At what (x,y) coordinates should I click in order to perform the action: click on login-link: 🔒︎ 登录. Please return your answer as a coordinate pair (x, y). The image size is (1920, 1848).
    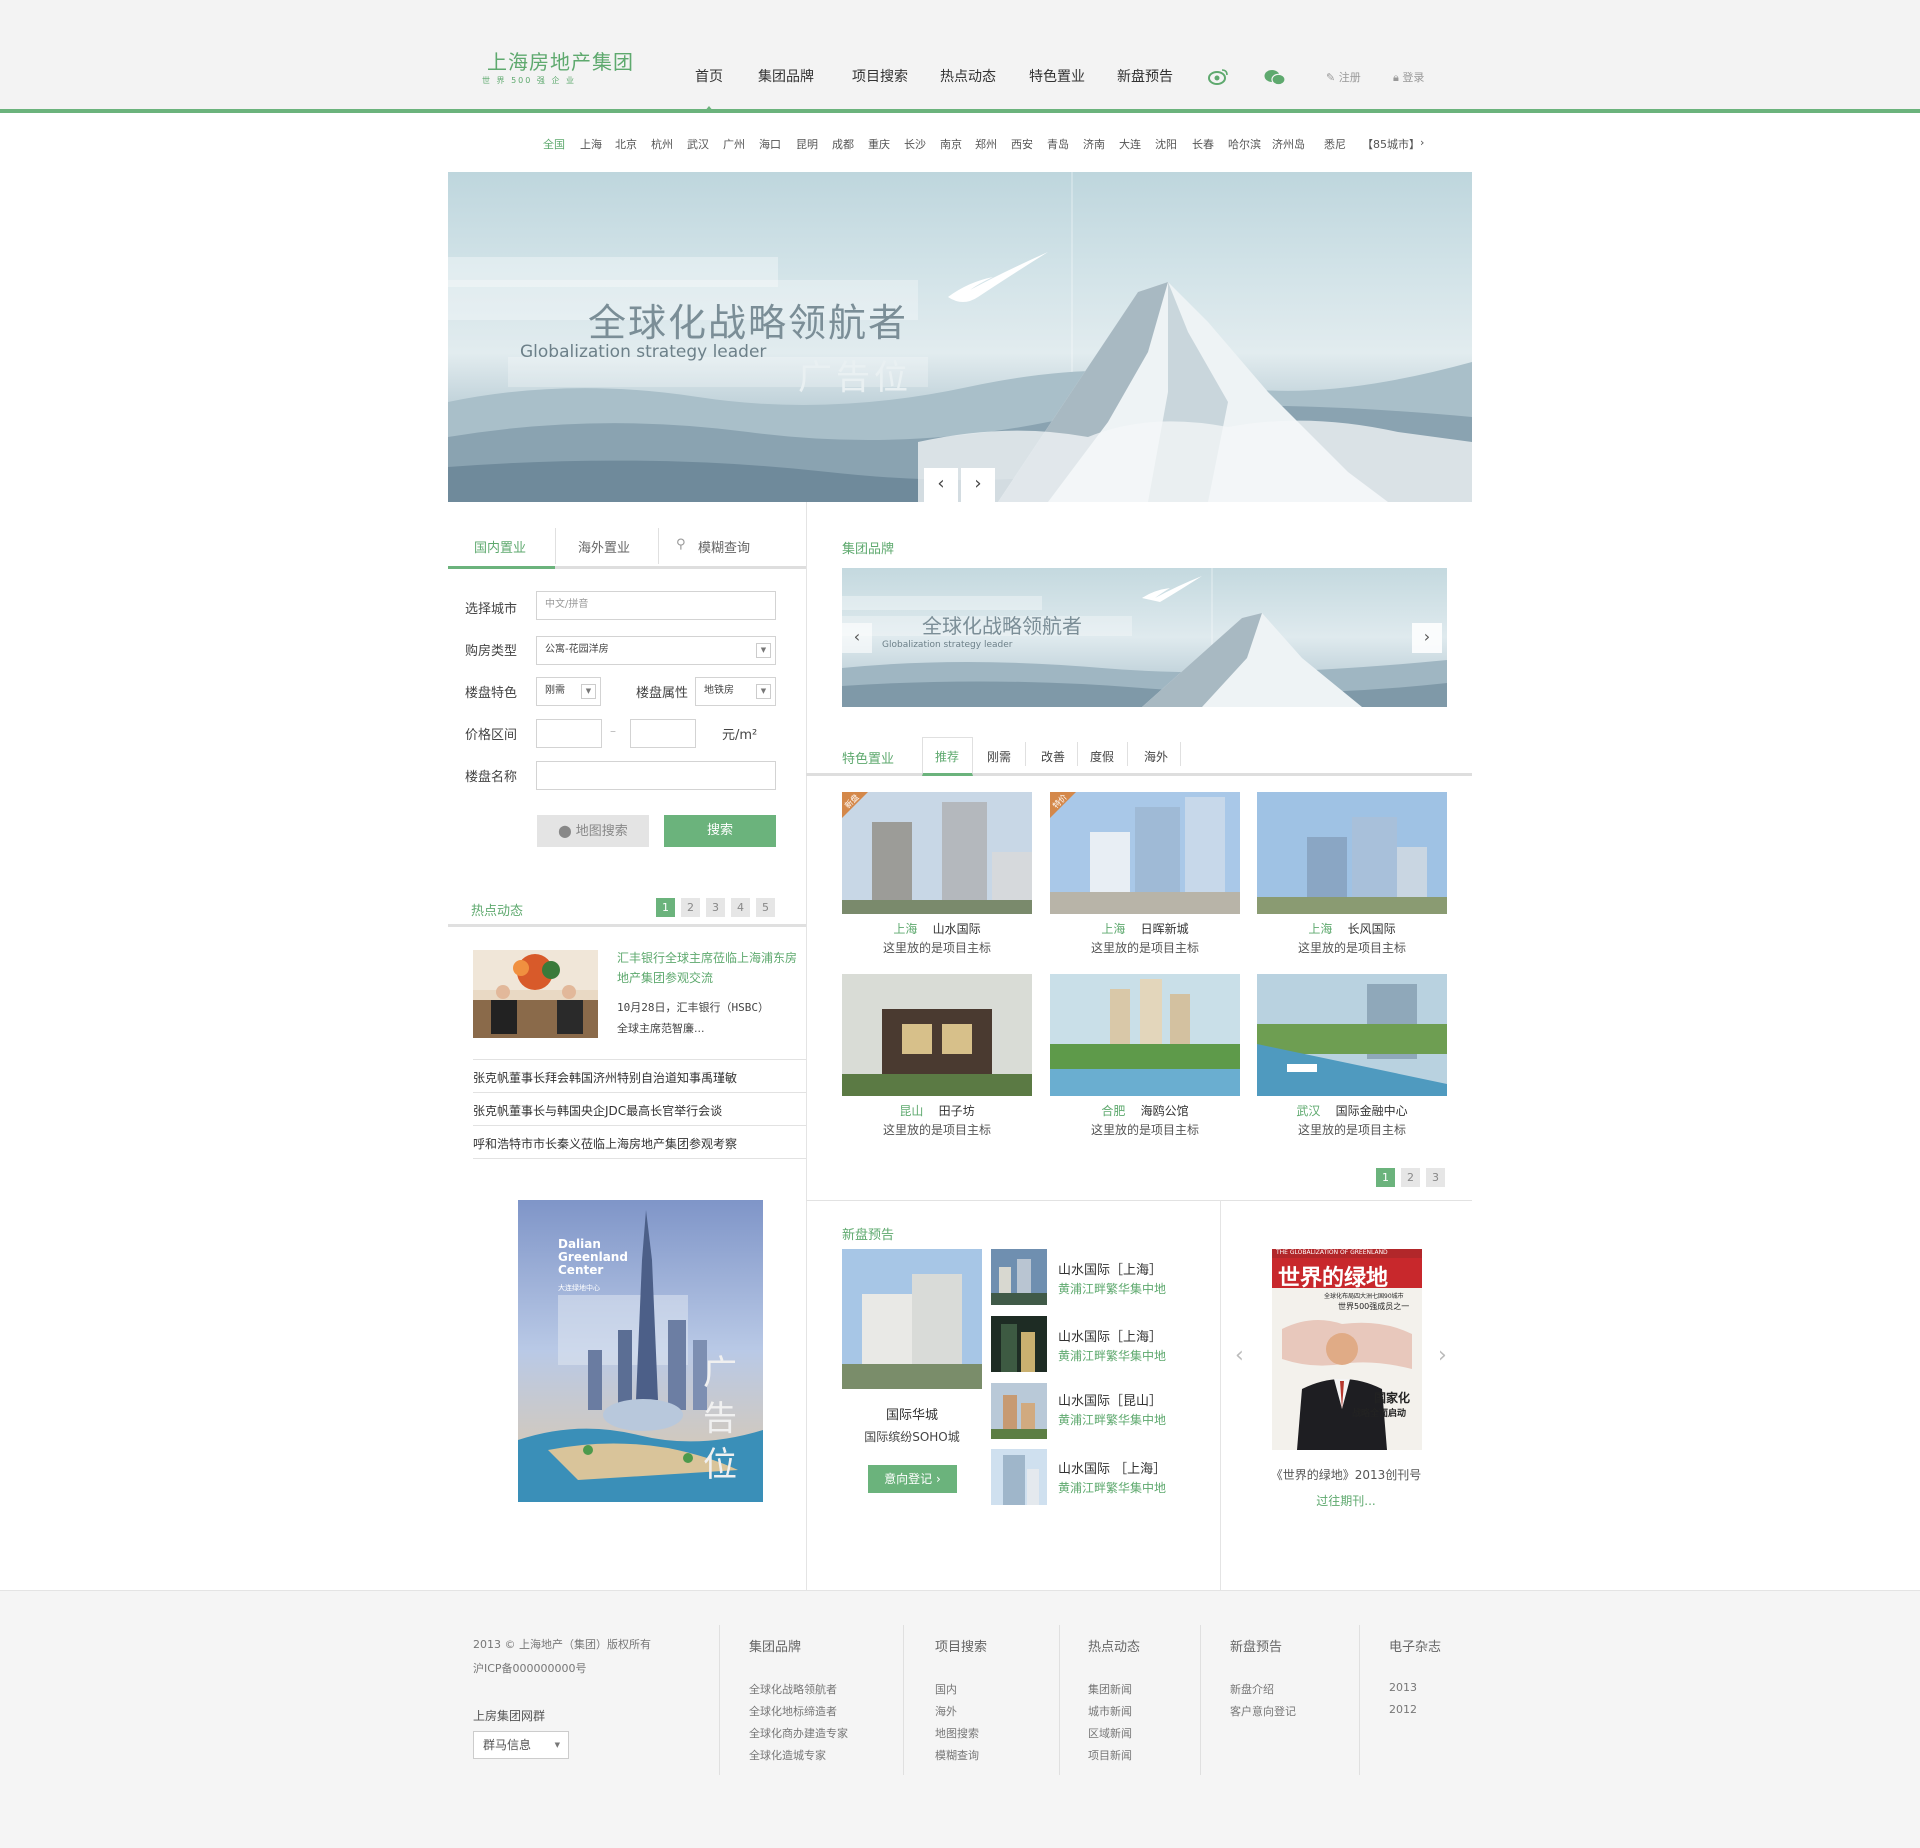
    Looking at the image, I should click on (1408, 77).